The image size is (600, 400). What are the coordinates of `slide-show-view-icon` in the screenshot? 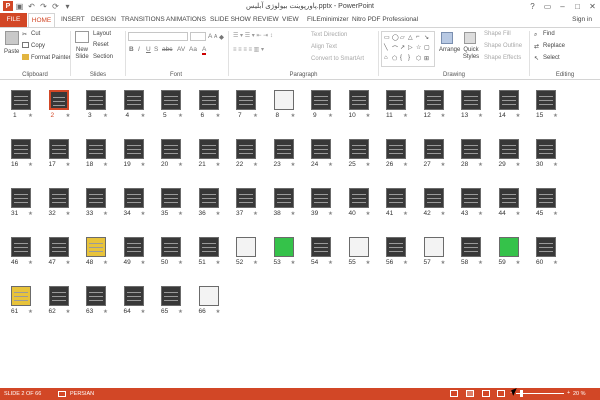 It's located at (501, 393).